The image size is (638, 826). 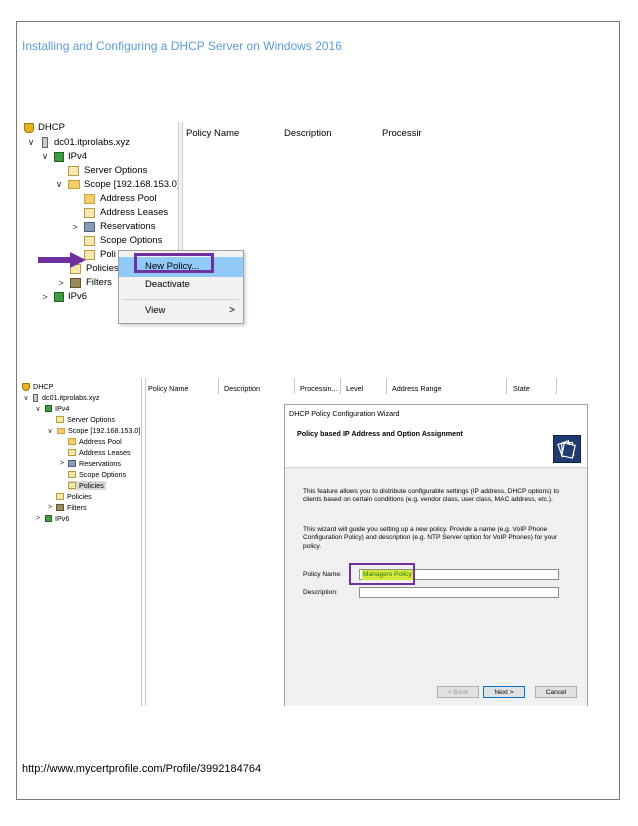 I want to click on column-header-processing: Processir, so click(x=402, y=133).